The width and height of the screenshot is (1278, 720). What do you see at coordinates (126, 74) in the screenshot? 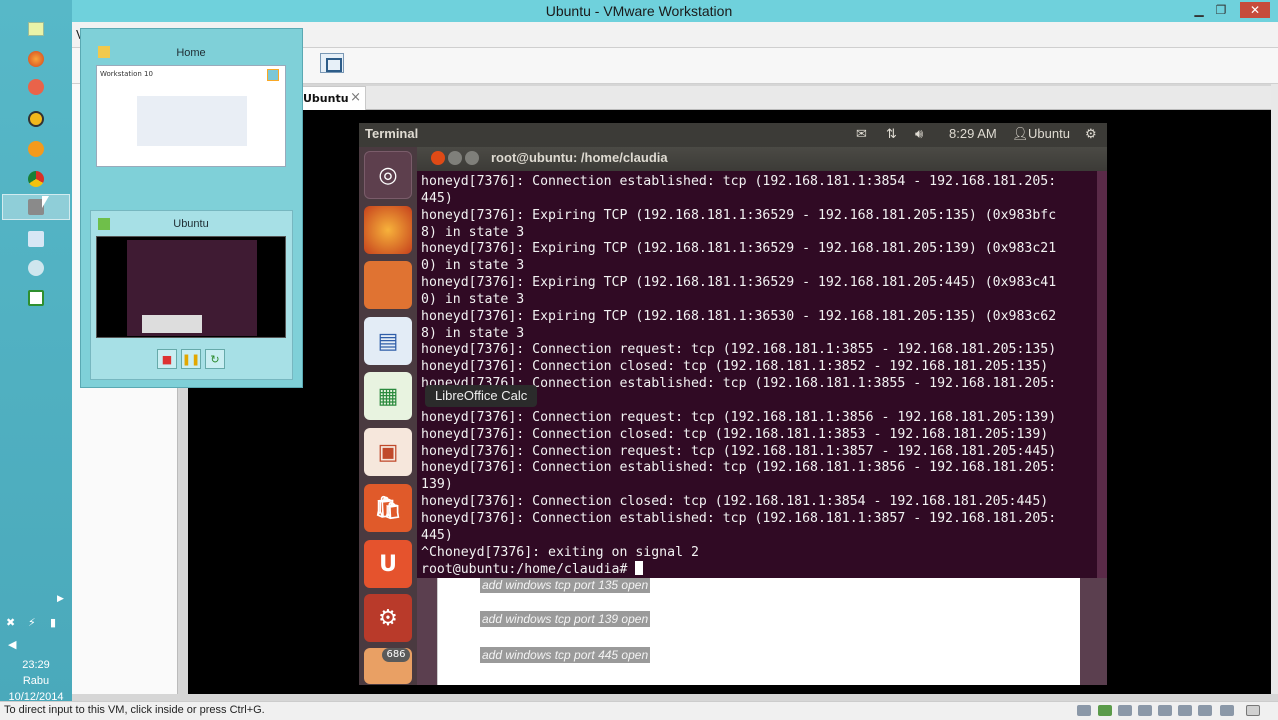
I see `thumb-home-label: Workstation 10` at bounding box center [126, 74].